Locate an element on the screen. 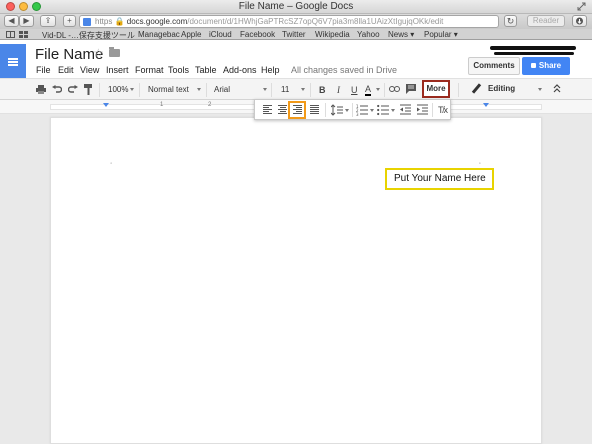  bulleted-list-icon is located at coordinates (383, 110).